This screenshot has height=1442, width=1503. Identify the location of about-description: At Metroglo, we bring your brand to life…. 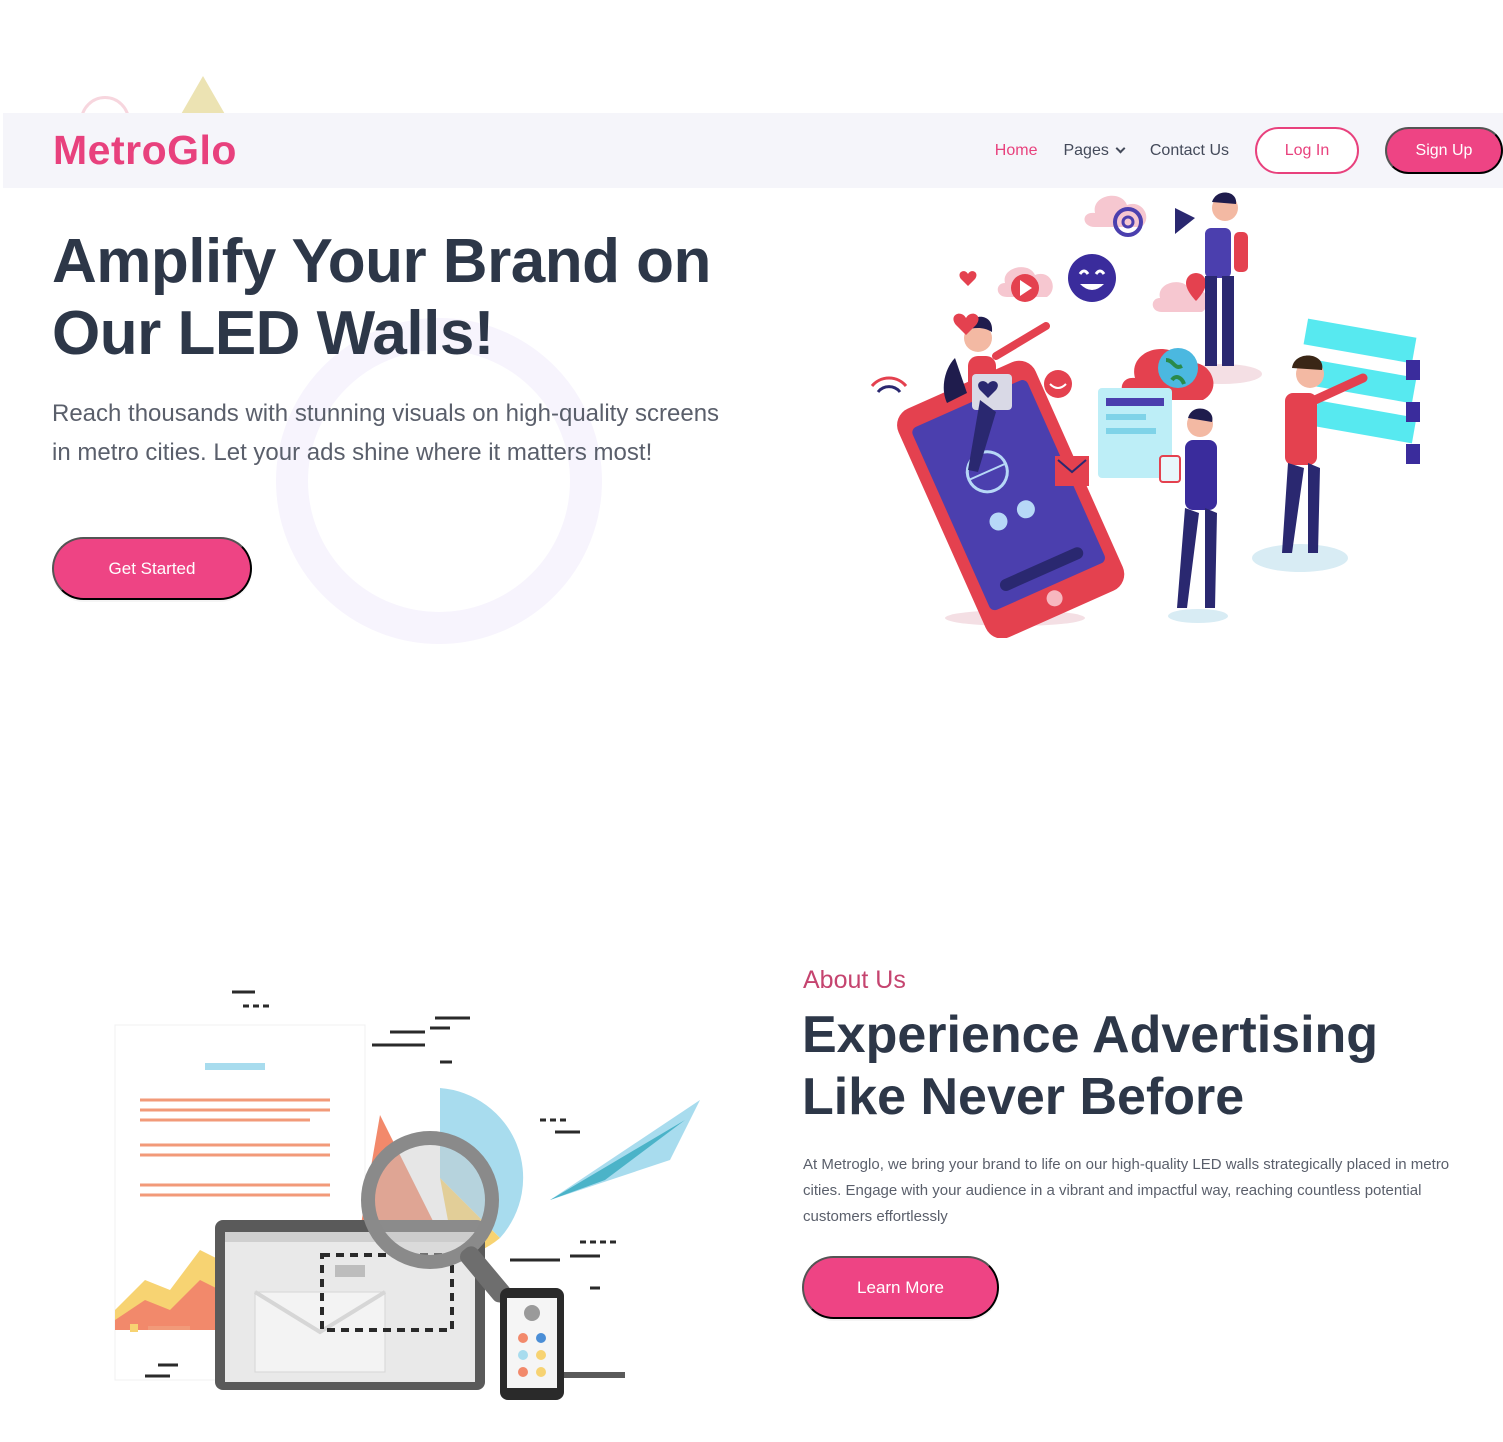
(1126, 1190).